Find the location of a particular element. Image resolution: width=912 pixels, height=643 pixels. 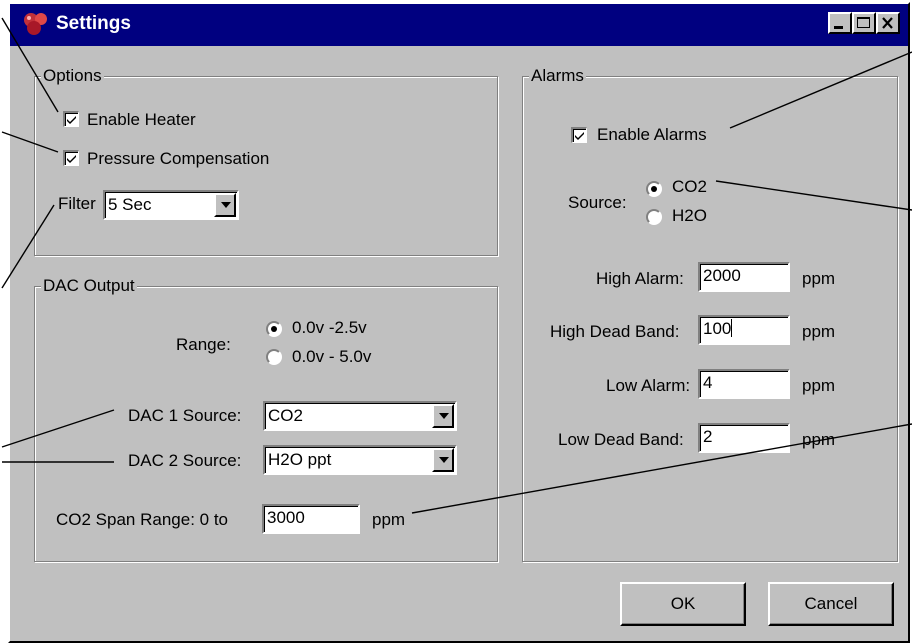

alarms-group-label: Alarms is located at coordinates (557, 76).